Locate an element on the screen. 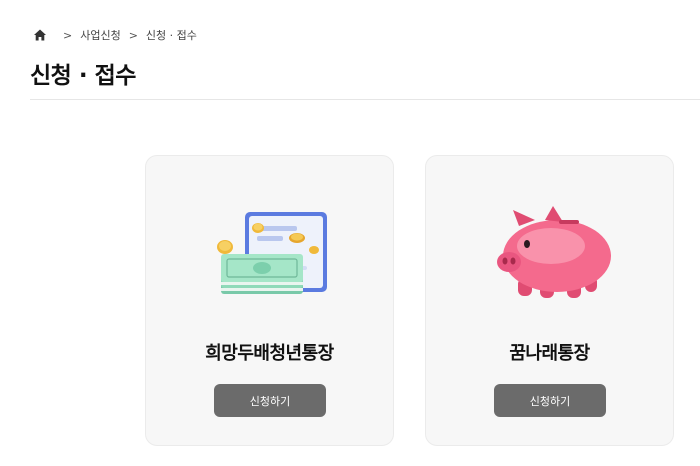  home-icon is located at coordinates (40, 35).